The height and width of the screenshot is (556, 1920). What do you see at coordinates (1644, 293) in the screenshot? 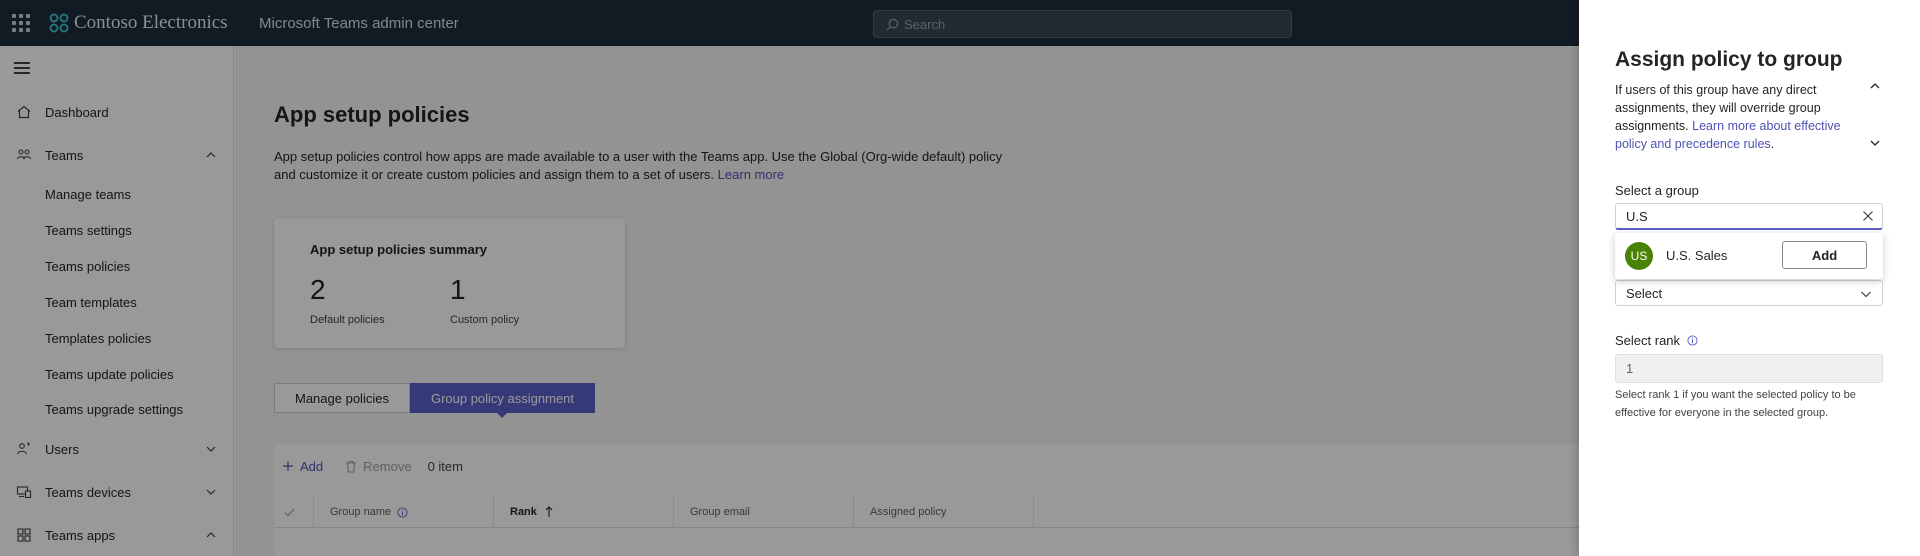
I see `policy-select-value: Select` at bounding box center [1644, 293].